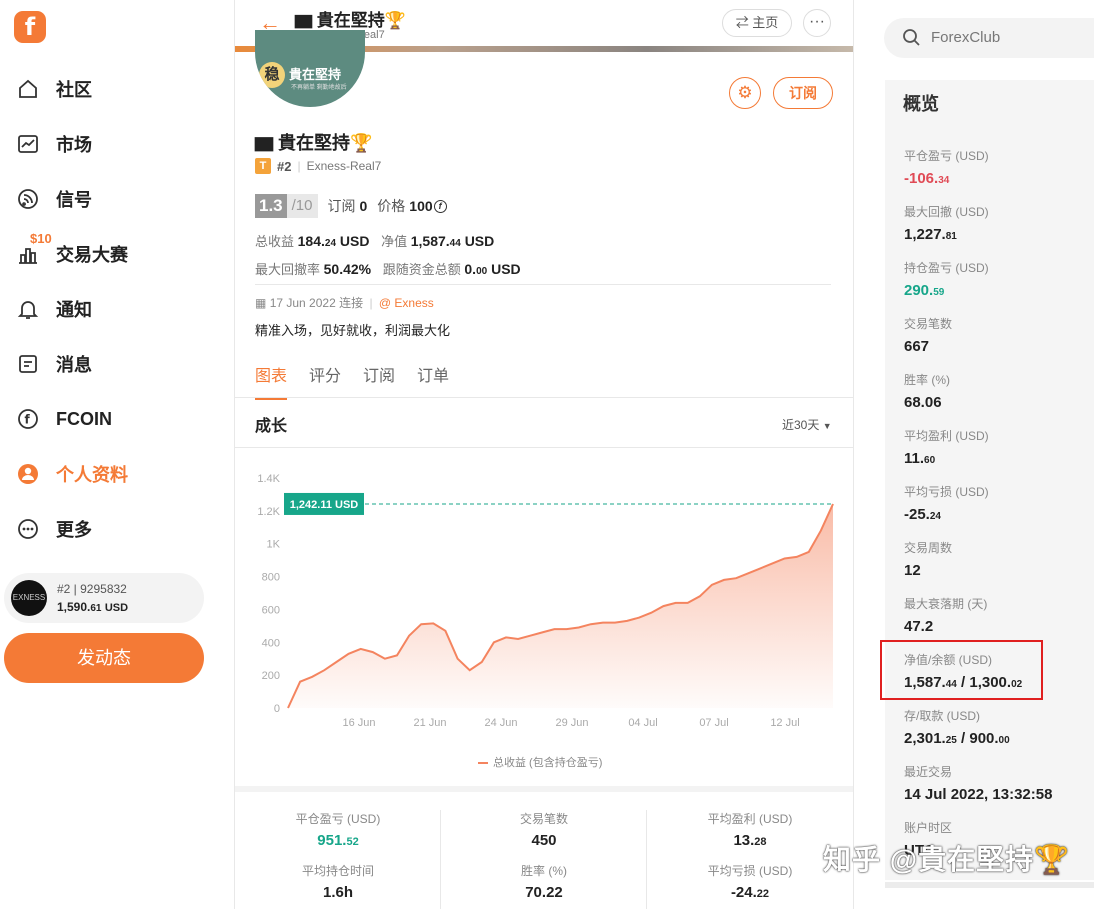 This screenshot has width=1094, height=909. I want to click on search-icon, so click(911, 39).